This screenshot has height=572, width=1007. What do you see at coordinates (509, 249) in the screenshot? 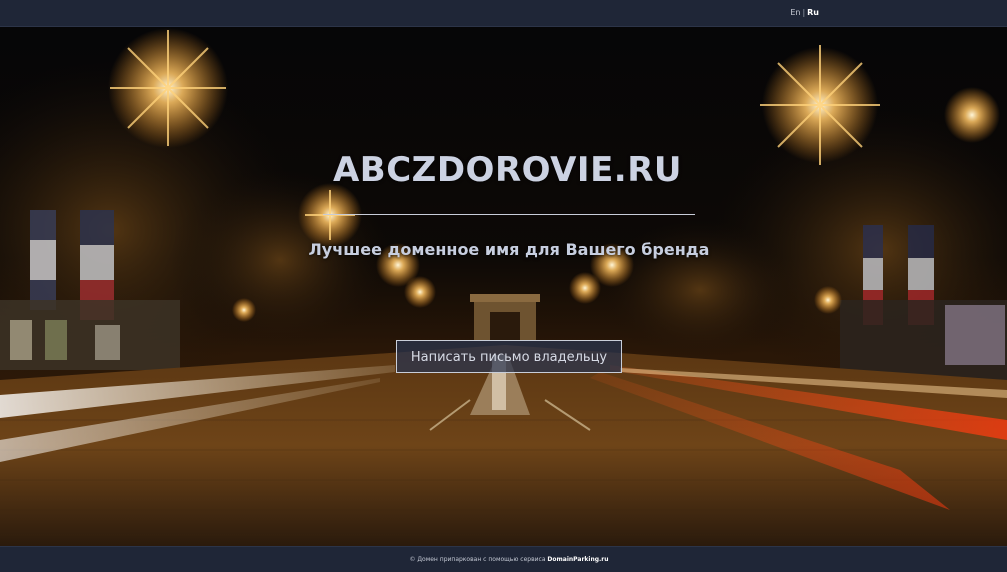
I see `tagline: Лучшее доменное имя для Вашего бренда` at bounding box center [509, 249].